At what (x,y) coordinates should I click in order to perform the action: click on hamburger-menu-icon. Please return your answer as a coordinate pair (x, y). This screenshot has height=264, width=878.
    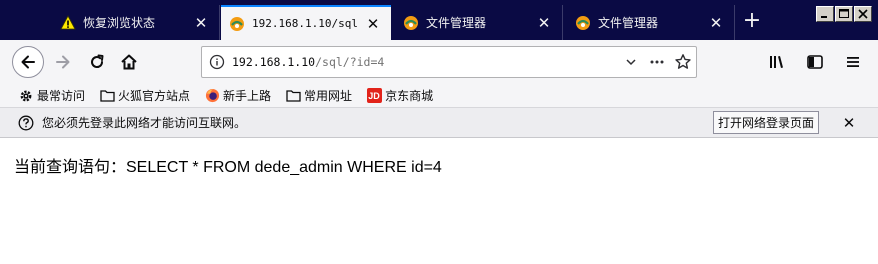
    Looking at the image, I should click on (853, 62).